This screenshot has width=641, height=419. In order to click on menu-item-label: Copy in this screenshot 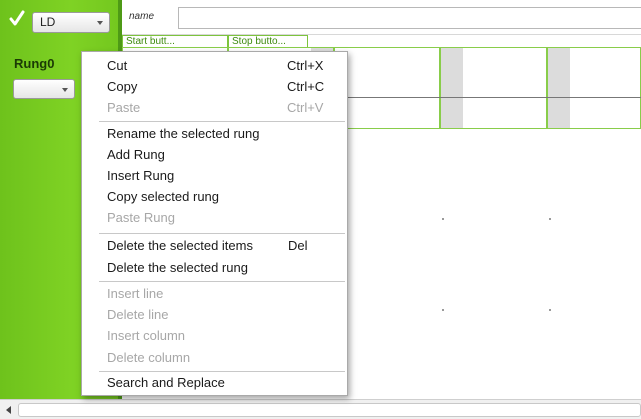, I will do `click(122, 86)`.